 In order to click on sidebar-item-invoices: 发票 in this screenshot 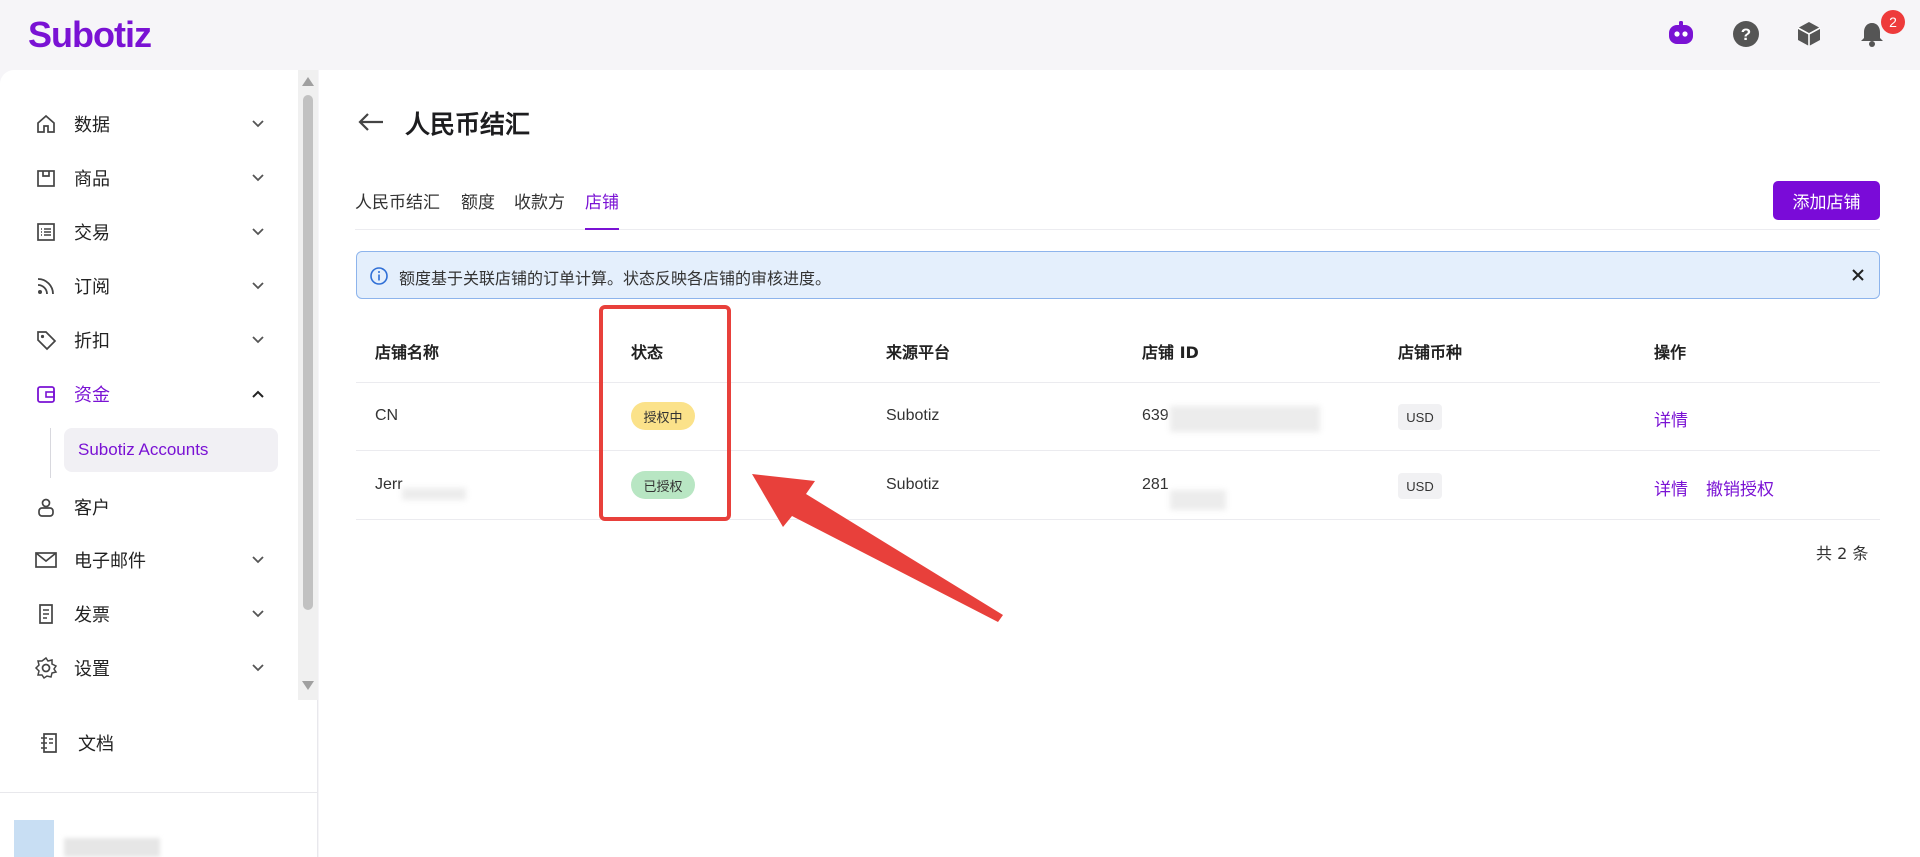, I will do `click(152, 614)`.